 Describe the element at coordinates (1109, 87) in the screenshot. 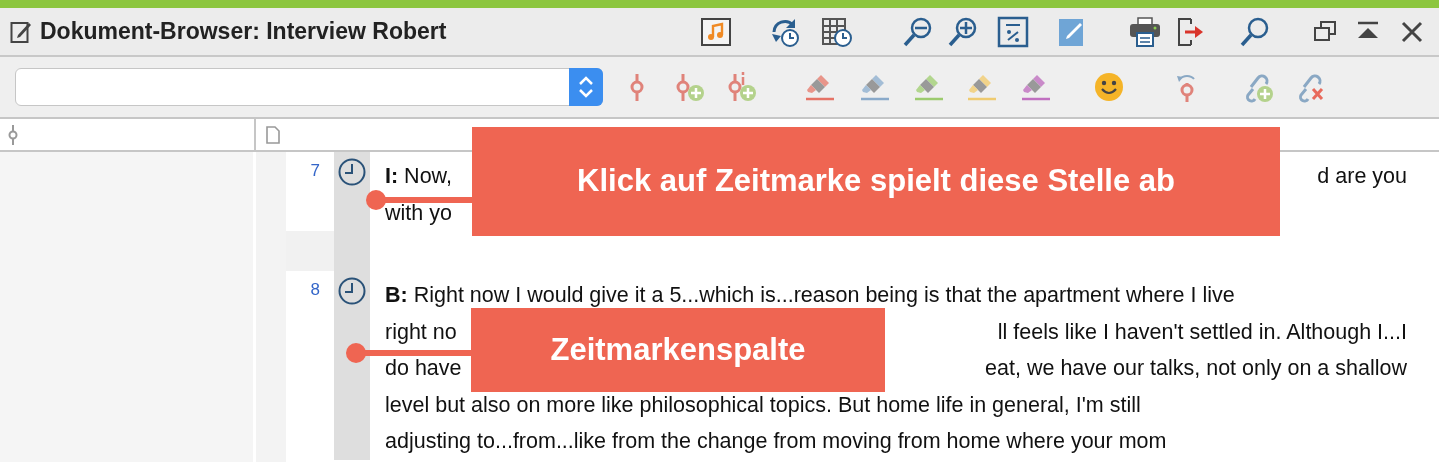

I see `smiley-icon` at that location.